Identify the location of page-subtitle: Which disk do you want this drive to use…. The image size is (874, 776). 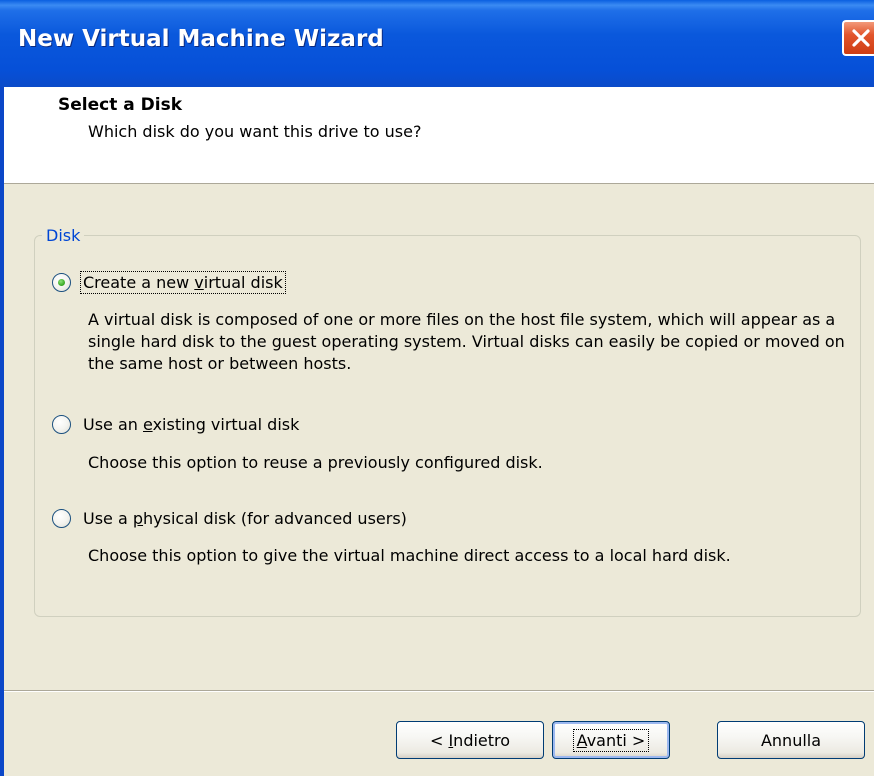
(255, 131).